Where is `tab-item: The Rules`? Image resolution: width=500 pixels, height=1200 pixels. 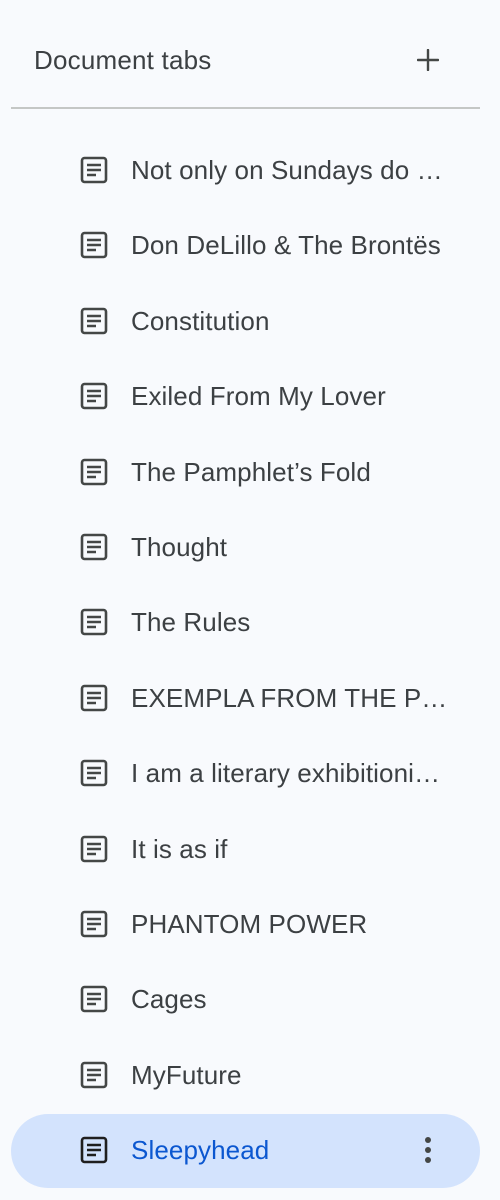
tab-item: The Rules is located at coordinates (250, 621).